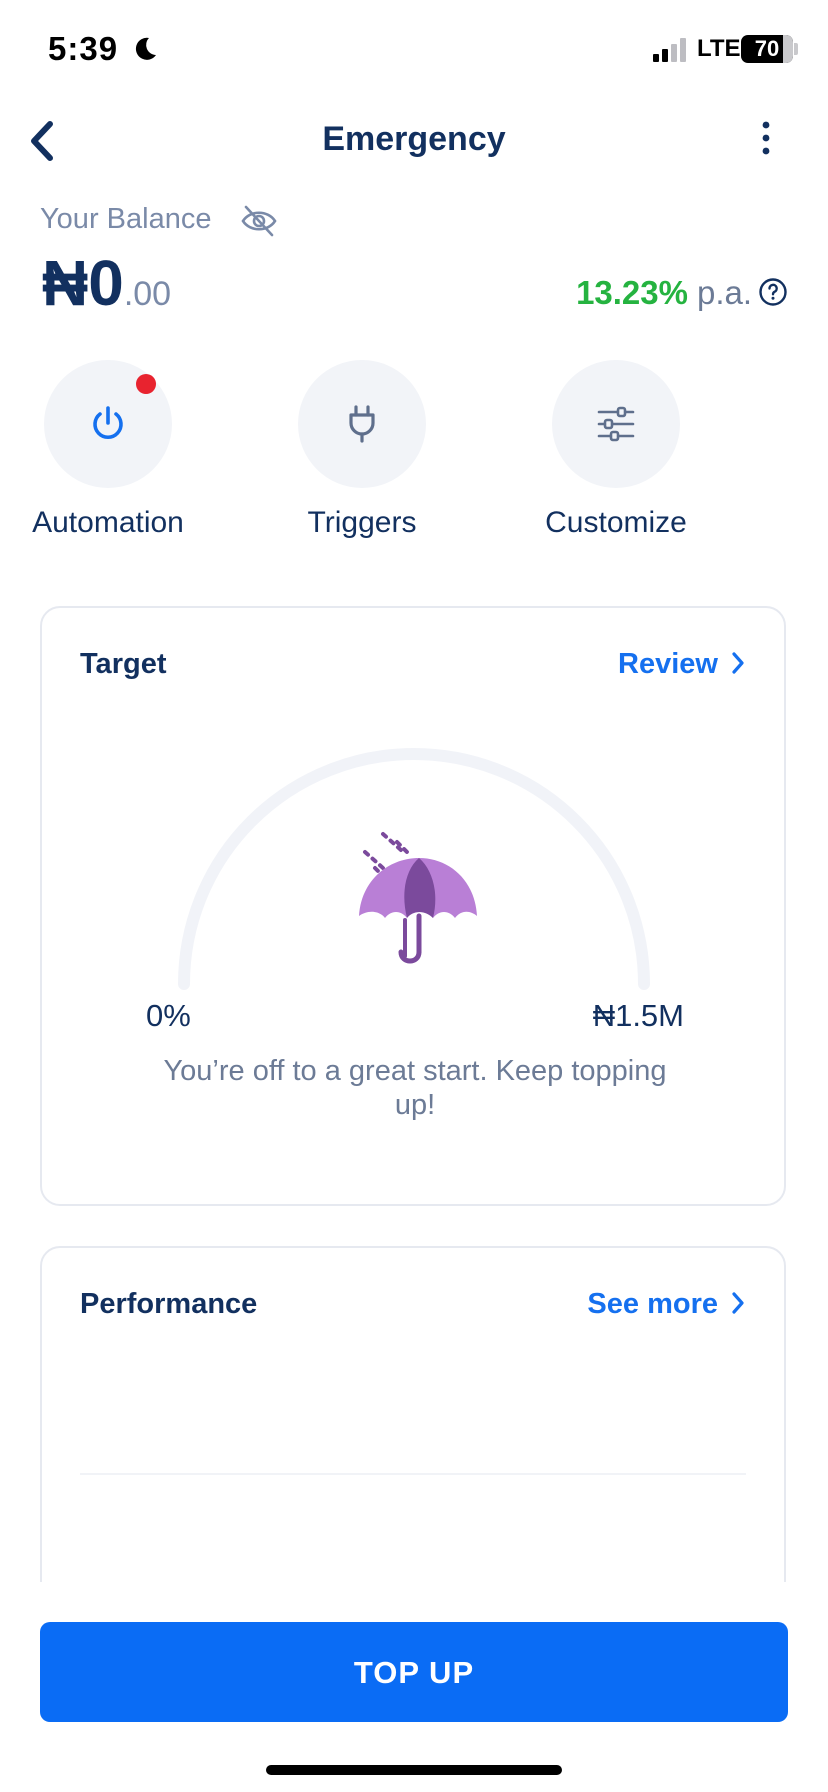 This screenshot has height=1792, width=828. What do you see at coordinates (414, 50) in the screenshot?
I see `status-bar: 5:39 LTE 70` at bounding box center [414, 50].